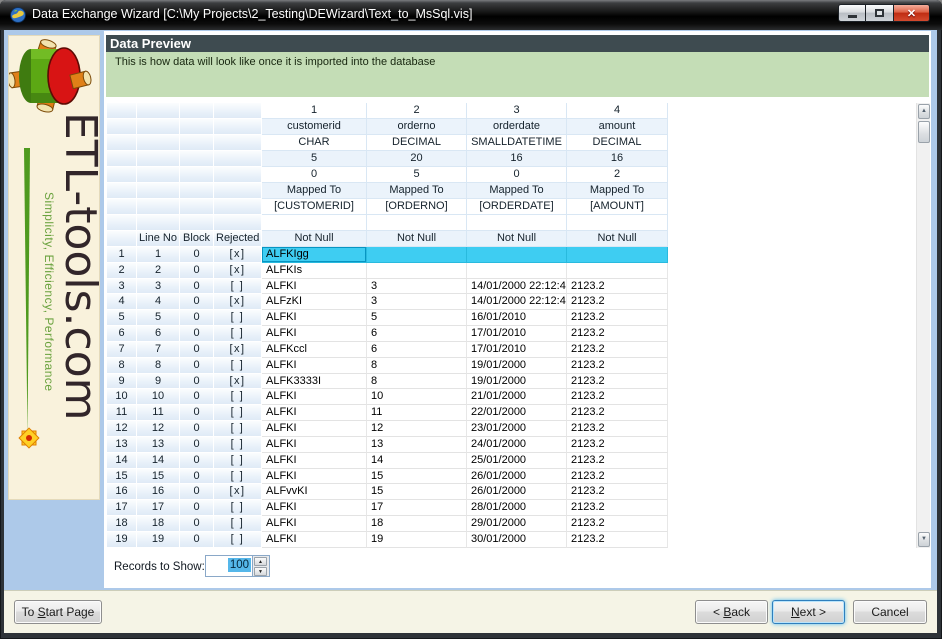 The height and width of the screenshot is (639, 942). What do you see at coordinates (924, 539) in the screenshot?
I see `scroll-down-icon: ▼` at bounding box center [924, 539].